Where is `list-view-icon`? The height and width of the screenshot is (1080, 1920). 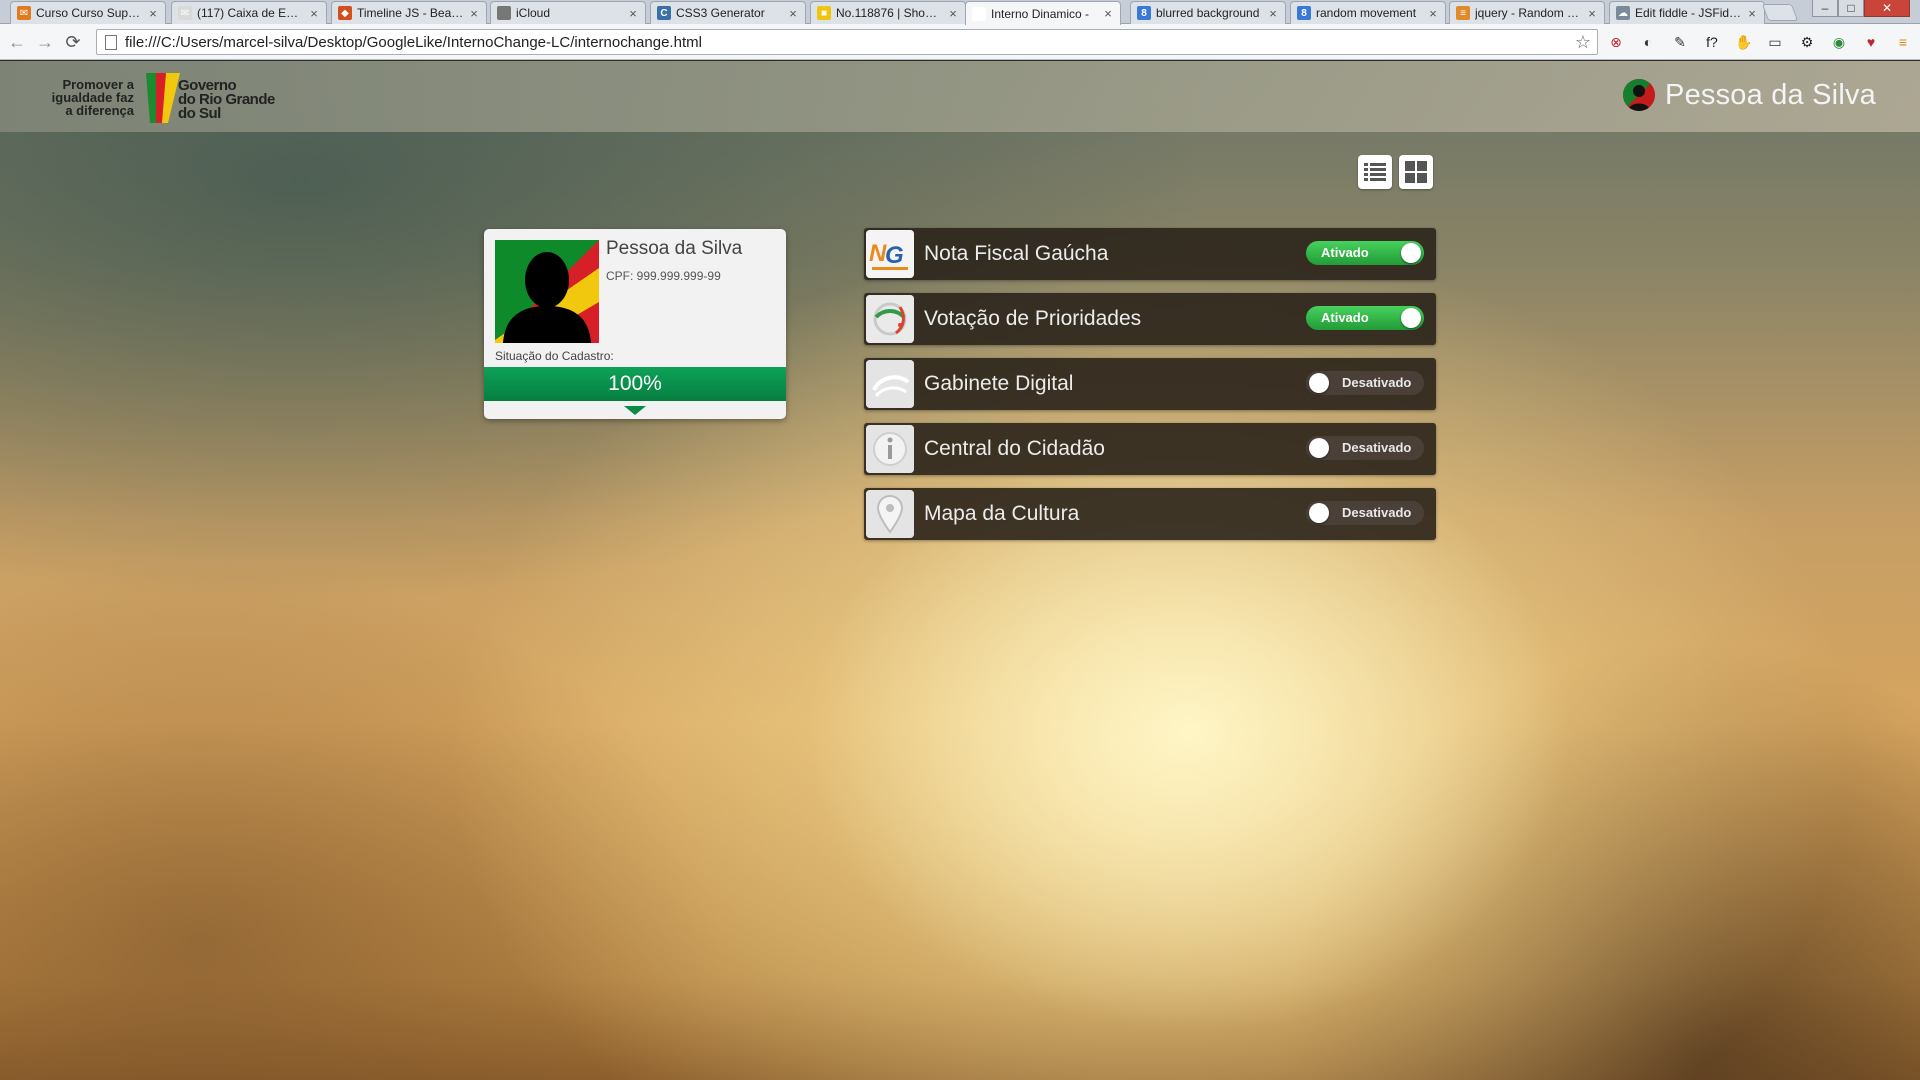
list-view-icon is located at coordinates (1375, 172).